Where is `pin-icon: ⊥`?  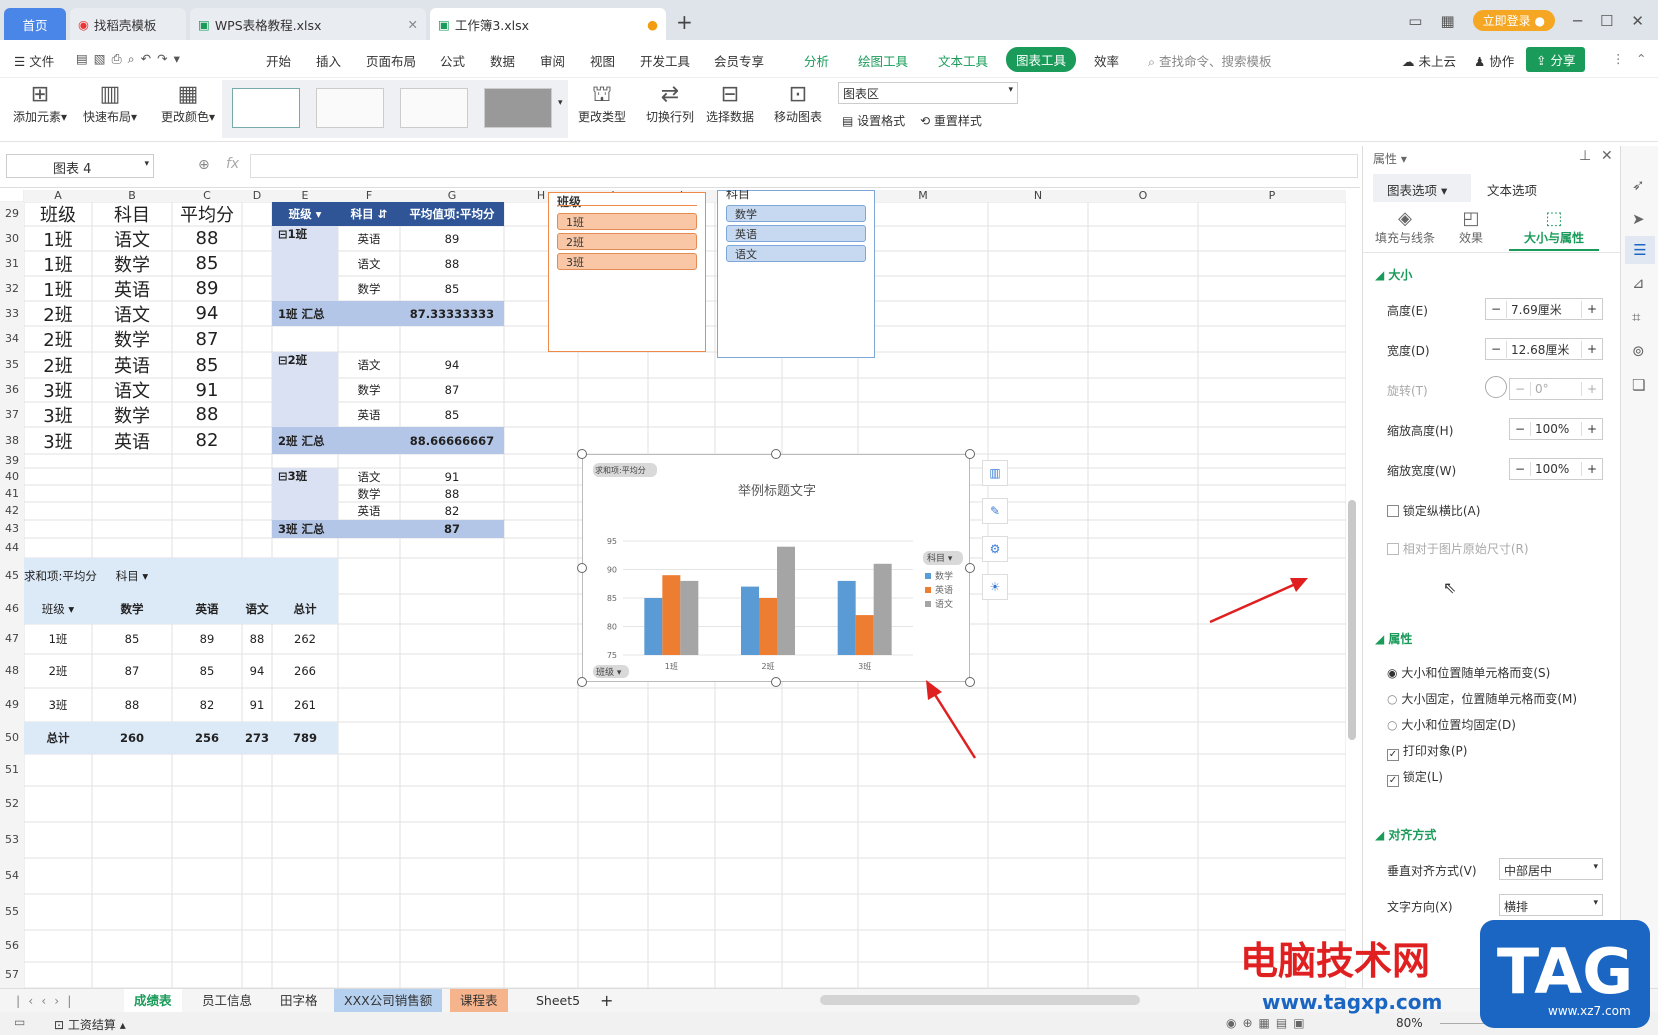 pin-icon: ⊥ is located at coordinates (1585, 156).